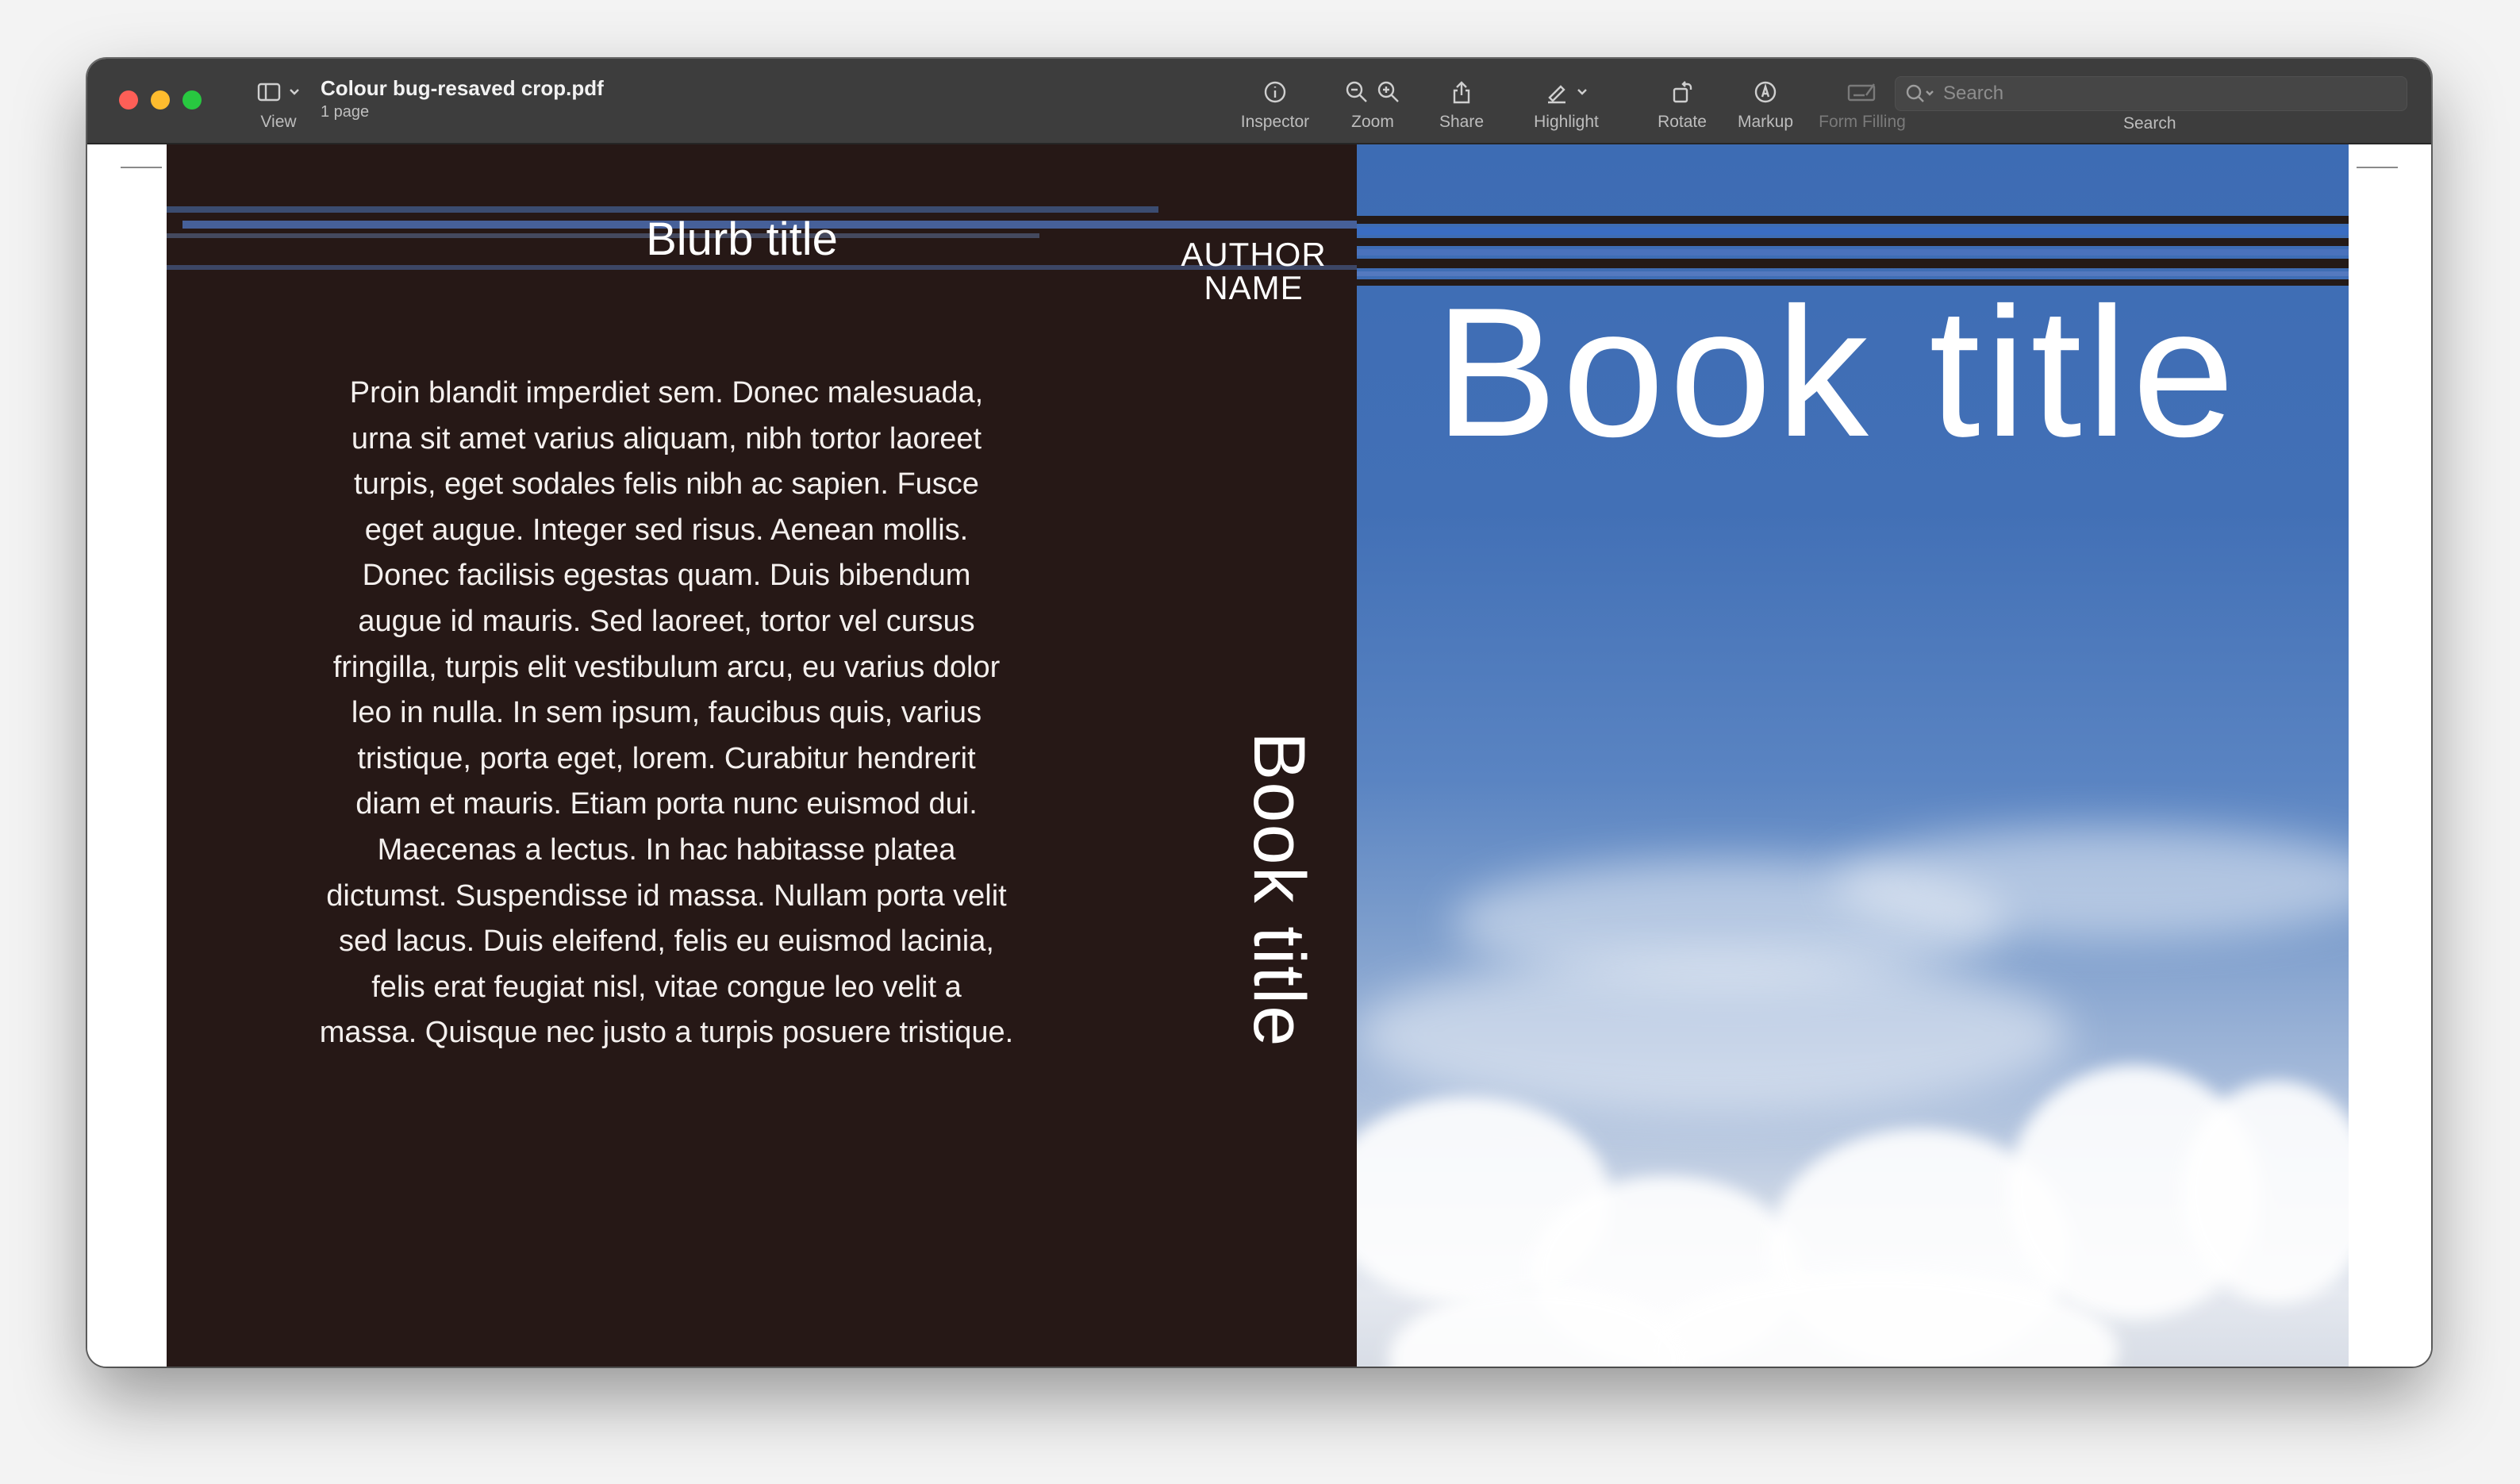 This screenshot has height=1484, width=2520. What do you see at coordinates (1388, 92) in the screenshot?
I see `zoom-in-icon` at bounding box center [1388, 92].